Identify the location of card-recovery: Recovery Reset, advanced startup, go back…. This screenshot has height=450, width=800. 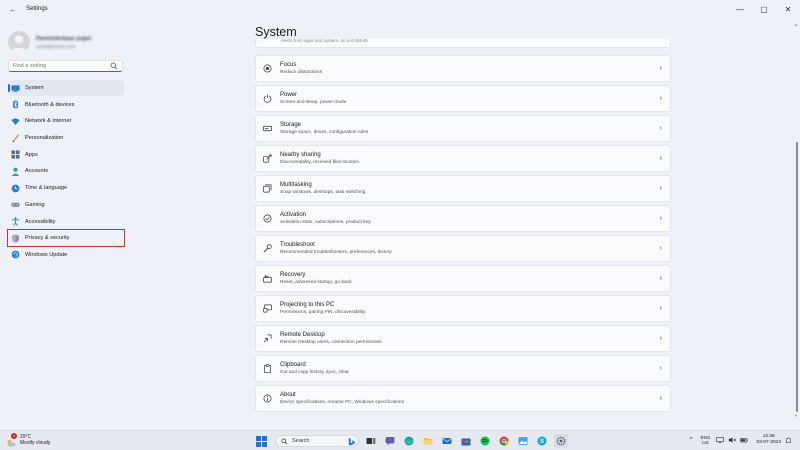
(463, 278).